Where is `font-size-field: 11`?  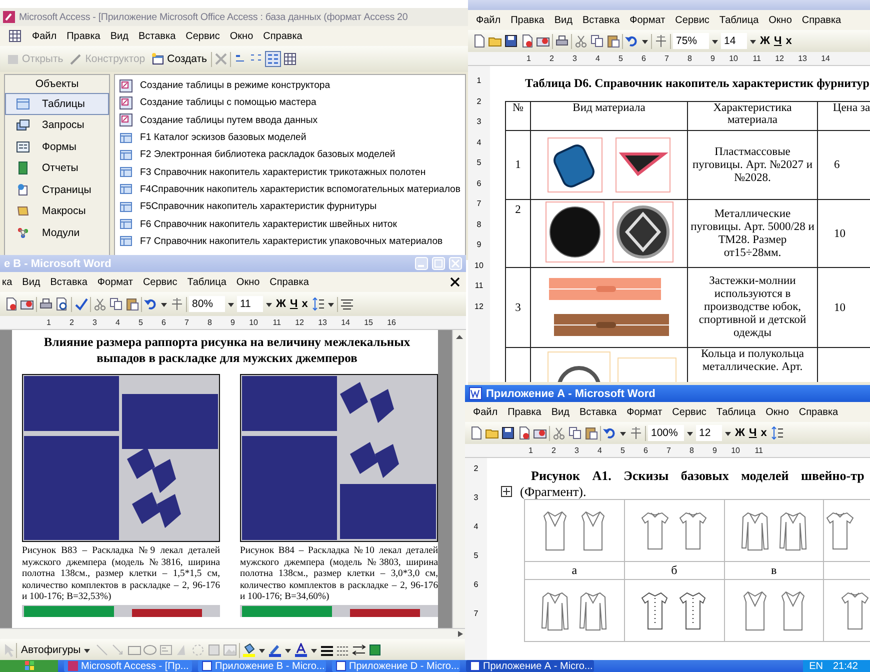 font-size-field: 11 is located at coordinates (250, 304).